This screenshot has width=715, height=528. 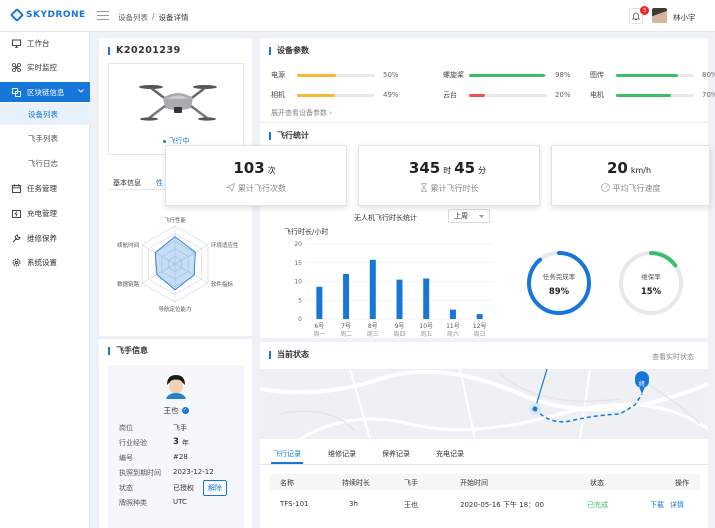 What do you see at coordinates (193, 472) in the screenshot?
I see `pilot-field-value: 2023-12-12` at bounding box center [193, 472].